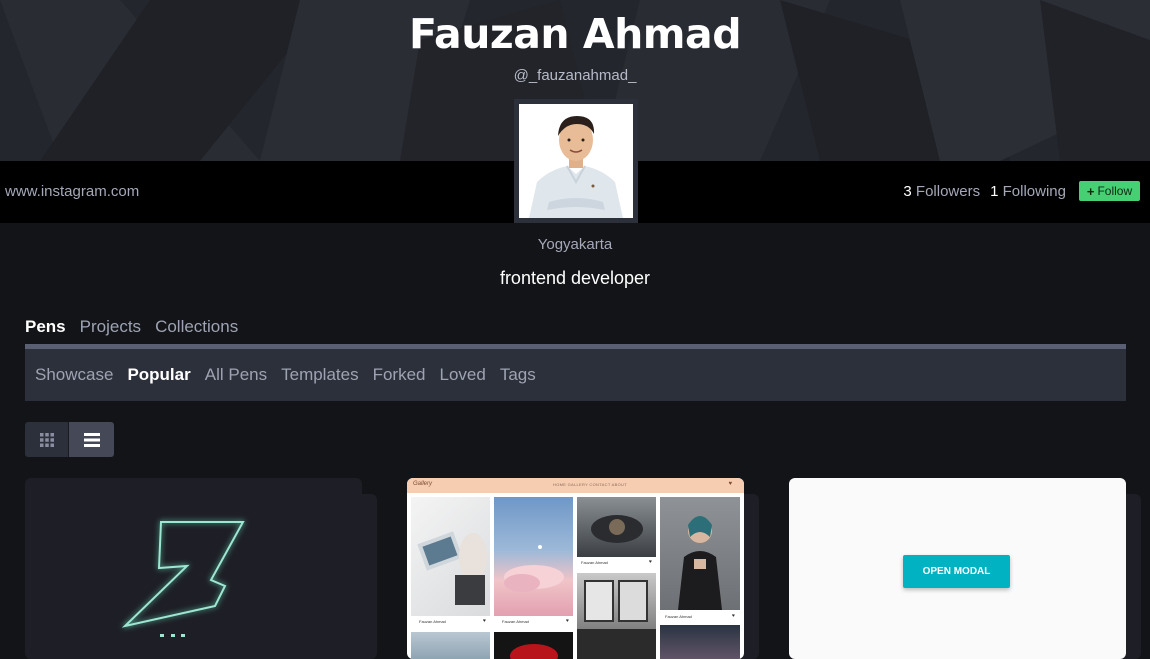 This screenshot has width=1150, height=659. I want to click on filter-tags: Tags, so click(518, 375).